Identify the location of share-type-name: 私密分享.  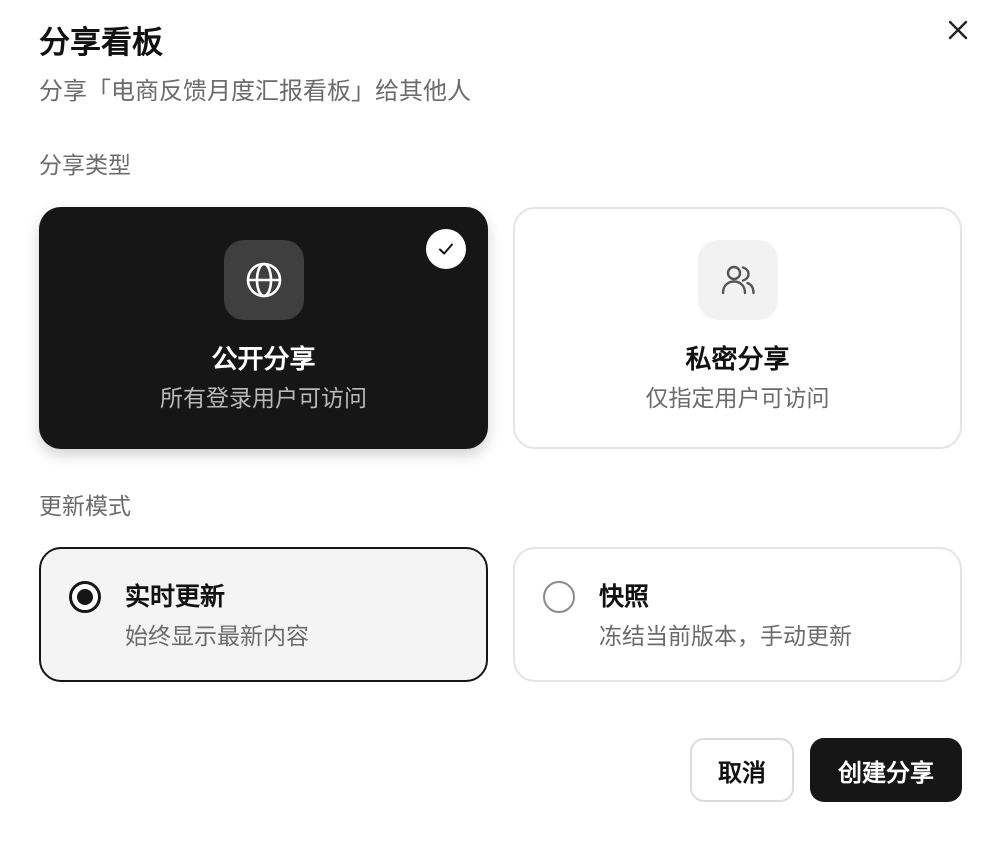
(737, 360).